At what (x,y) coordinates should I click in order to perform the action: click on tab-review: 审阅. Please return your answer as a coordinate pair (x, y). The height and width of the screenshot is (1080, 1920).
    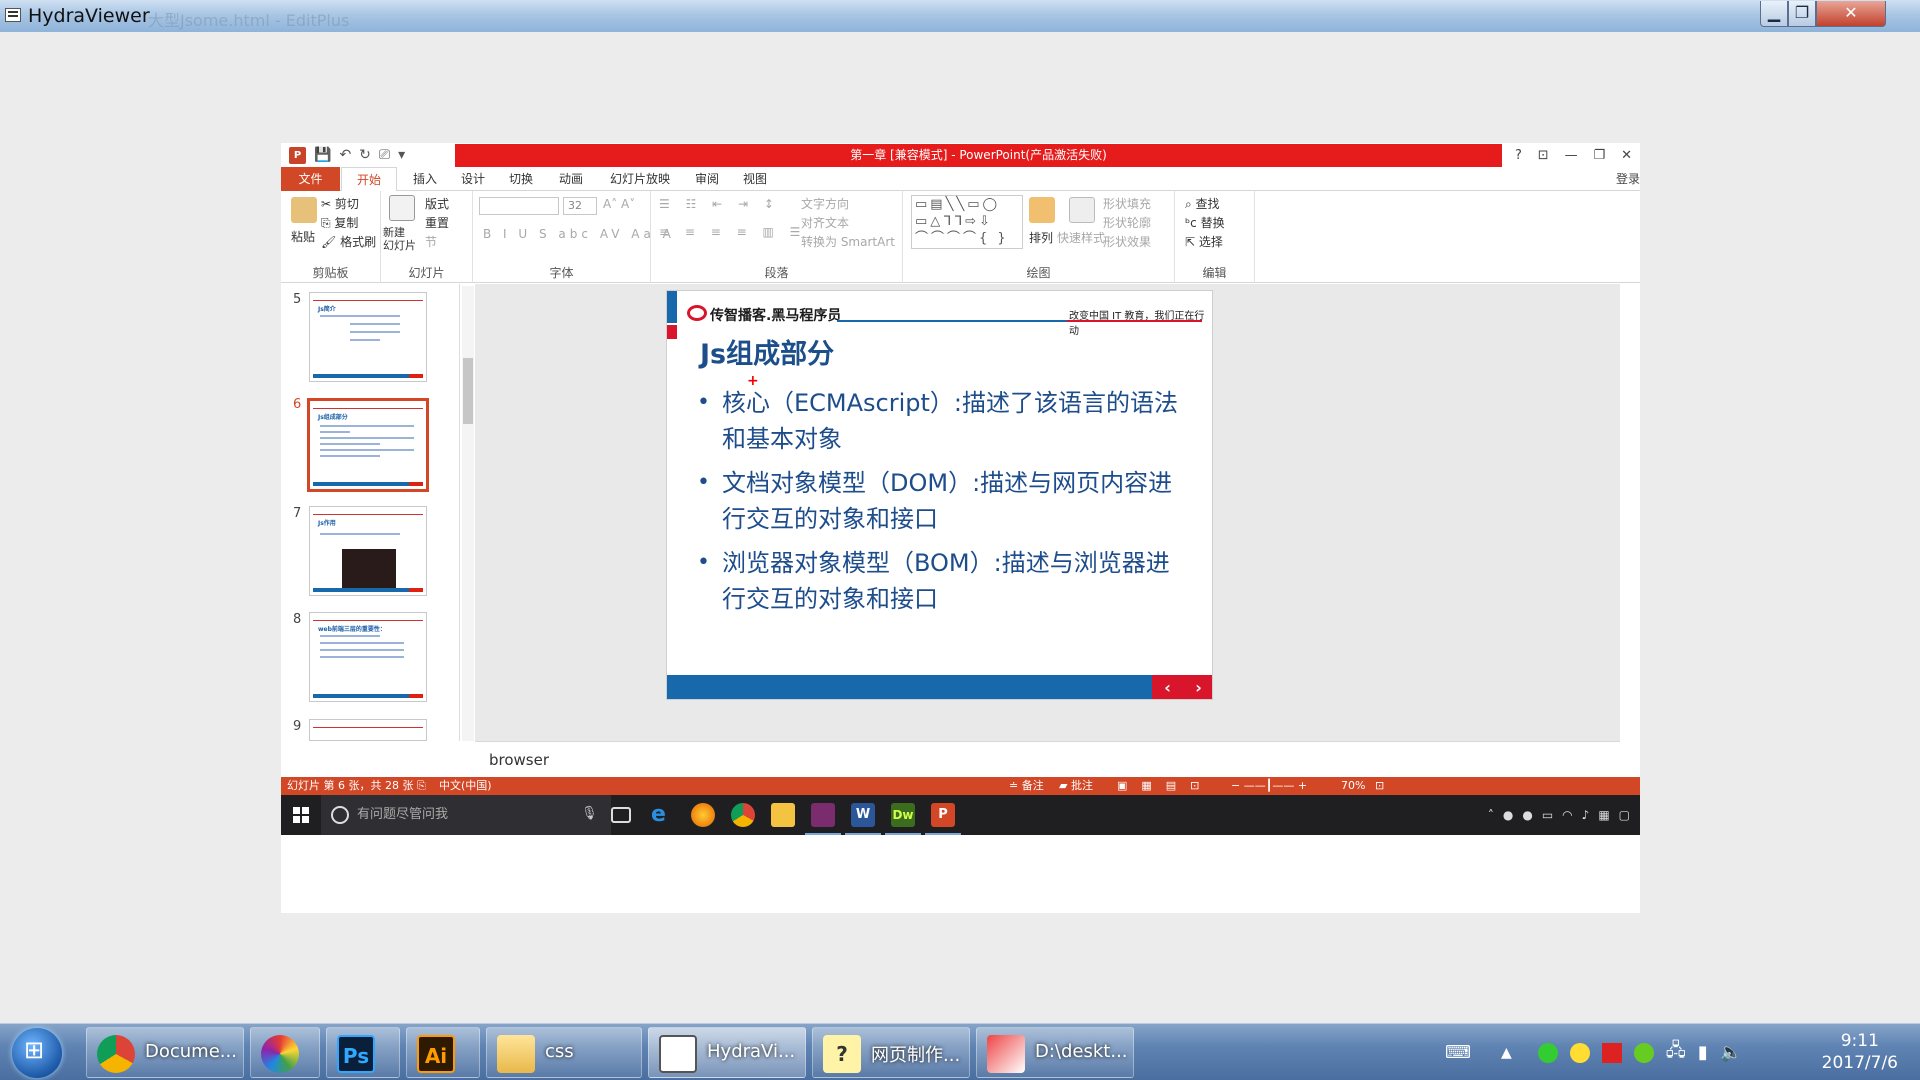
    Looking at the image, I should click on (707, 179).